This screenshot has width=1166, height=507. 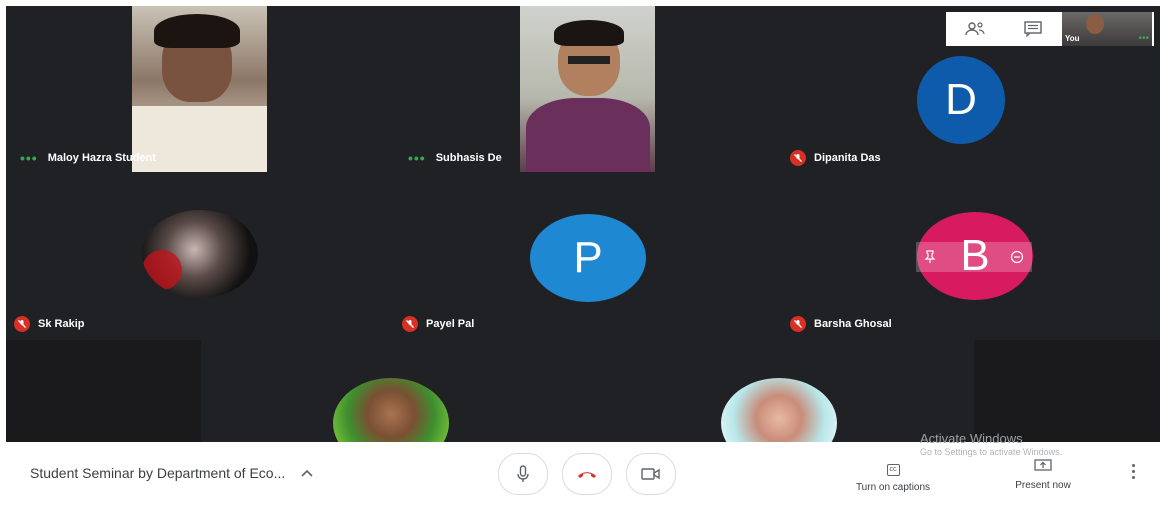 What do you see at coordinates (971, 438) in the screenshot?
I see `activate-windows-title: Activate Windows` at bounding box center [971, 438].